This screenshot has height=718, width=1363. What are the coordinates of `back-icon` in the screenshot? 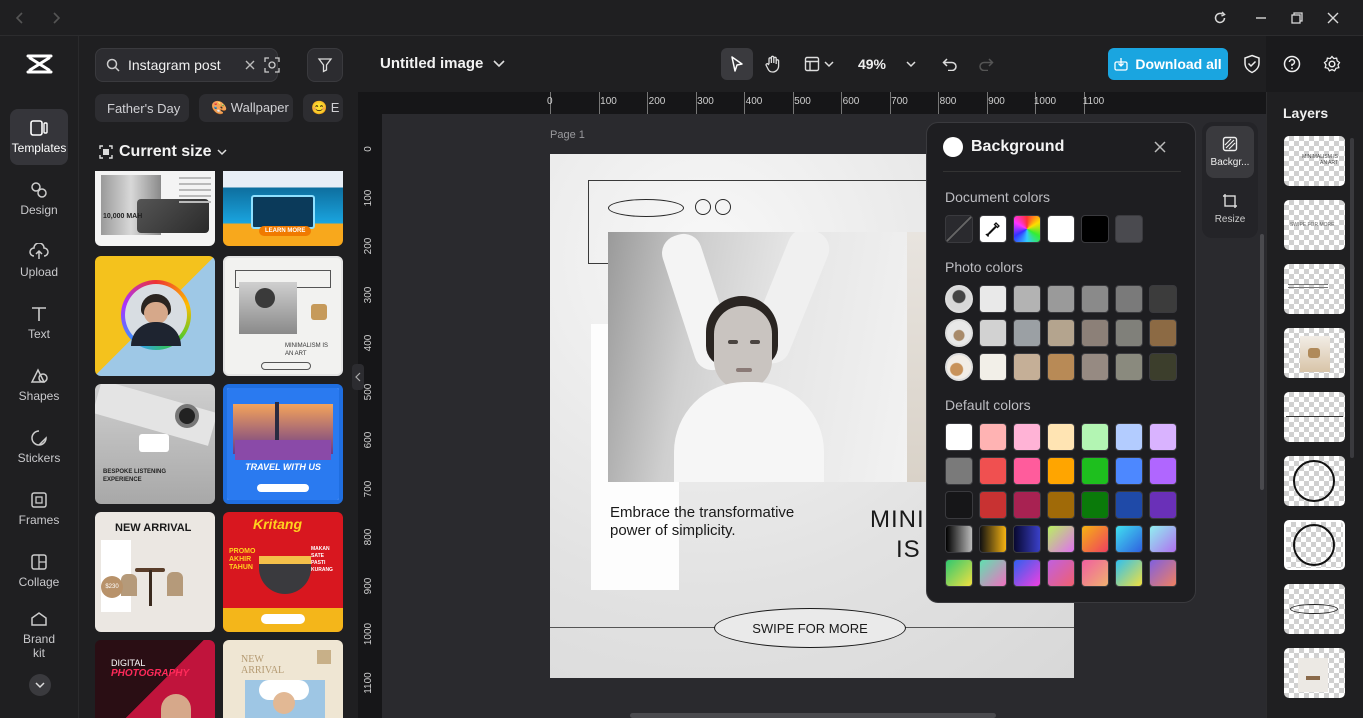 It's located at (20, 18).